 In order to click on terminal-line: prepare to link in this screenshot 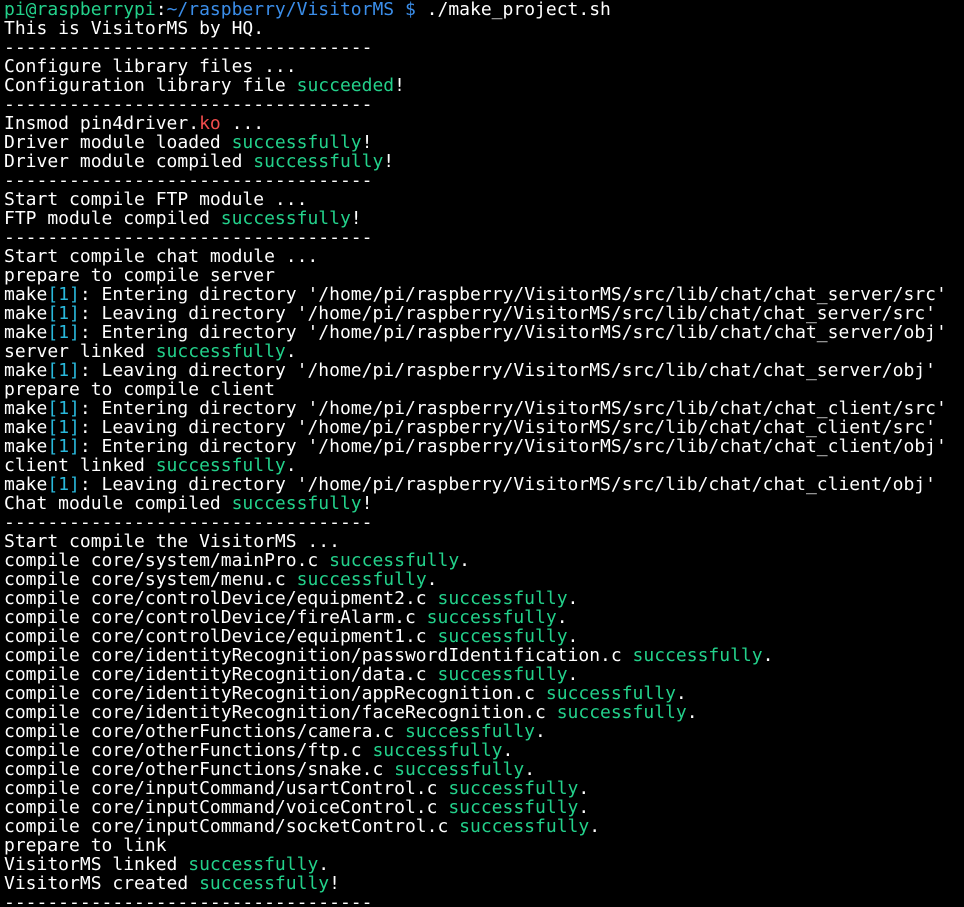, I will do `click(484, 845)`.